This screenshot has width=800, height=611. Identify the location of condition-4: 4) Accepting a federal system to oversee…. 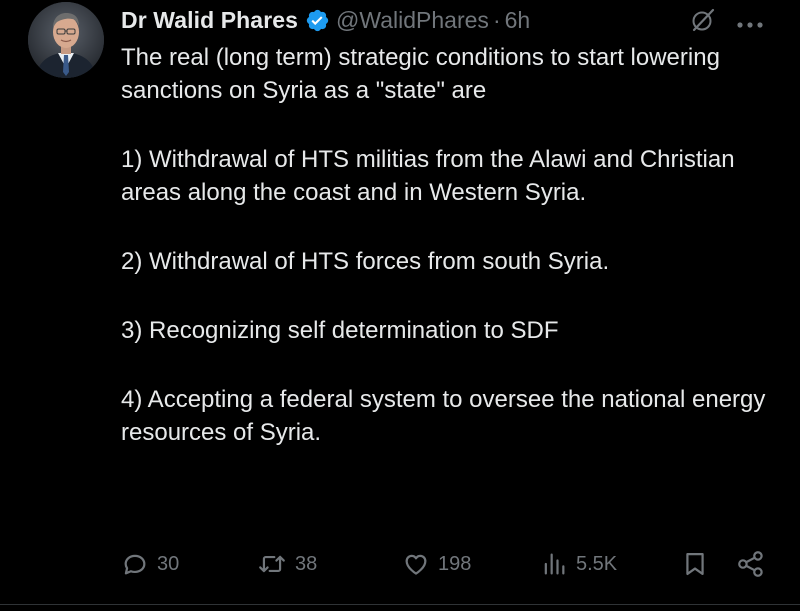
(443, 416).